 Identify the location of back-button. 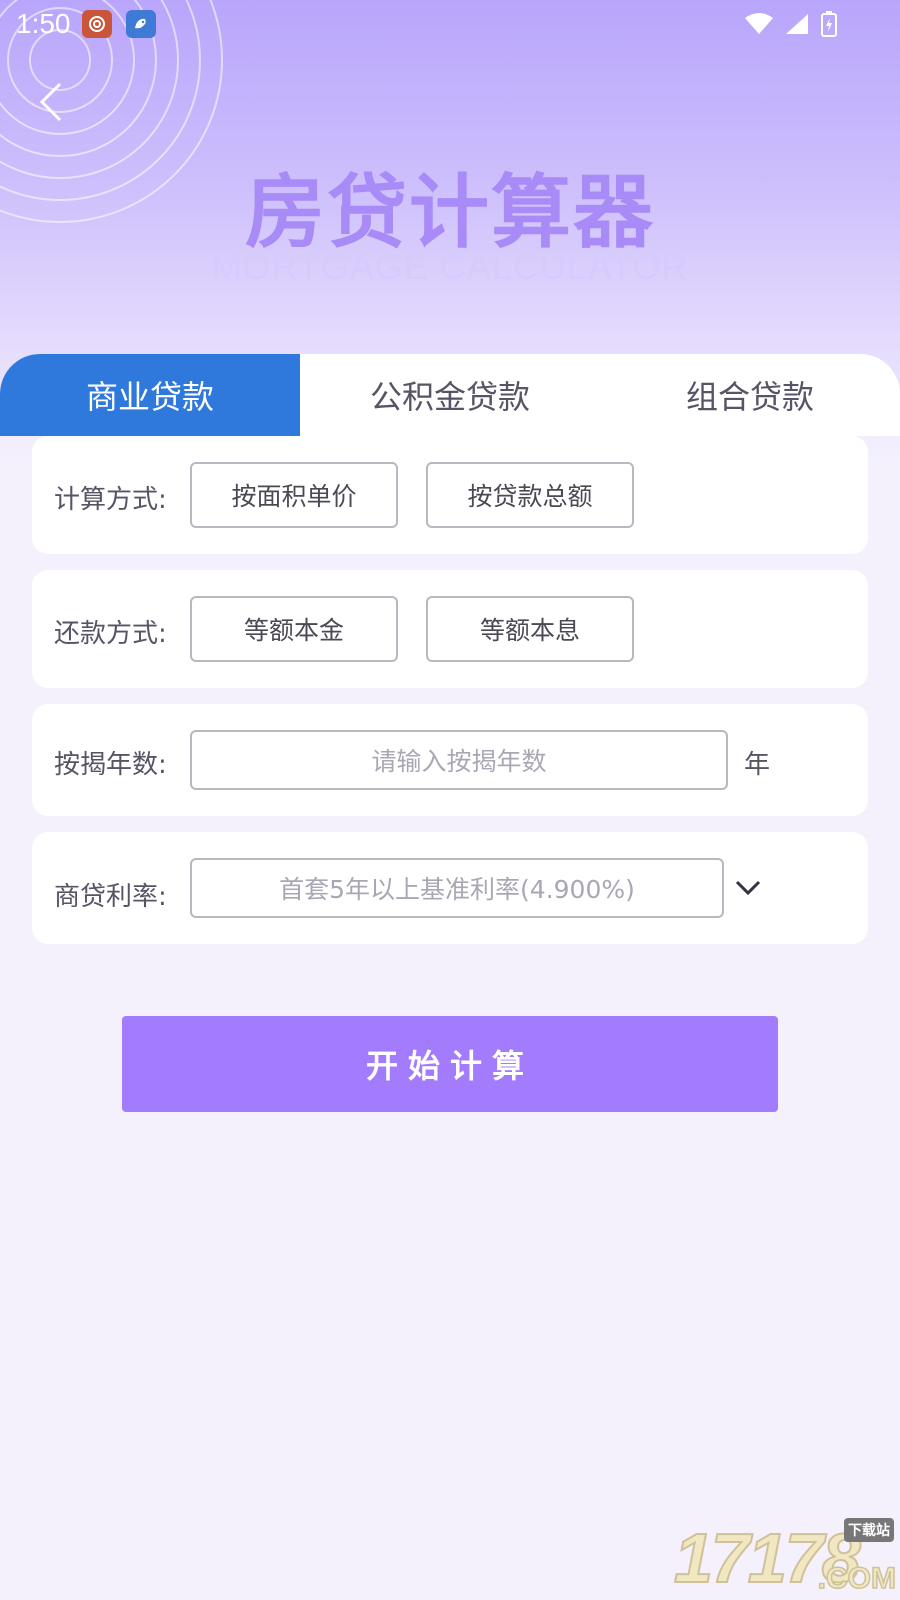
(54, 102).